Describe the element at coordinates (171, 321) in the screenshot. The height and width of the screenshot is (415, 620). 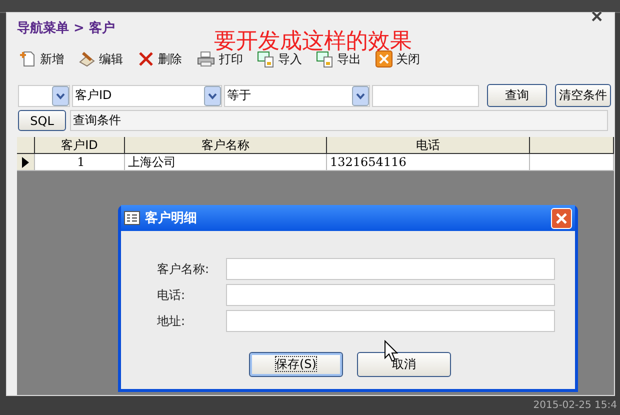
I see `field-label: 地址:` at that location.